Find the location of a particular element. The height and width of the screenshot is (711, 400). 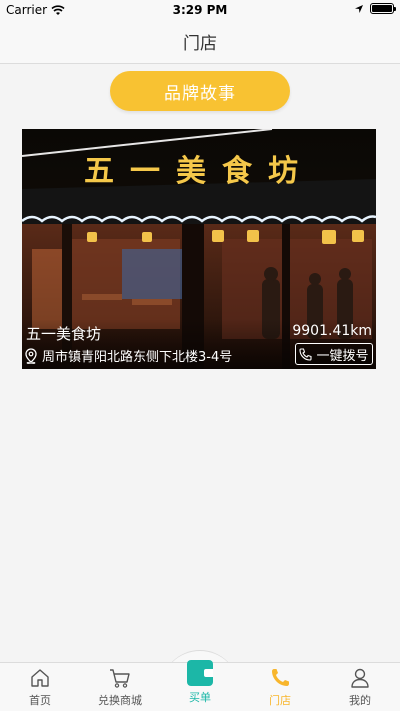

tab-profile: 我的 is located at coordinates (360, 687).